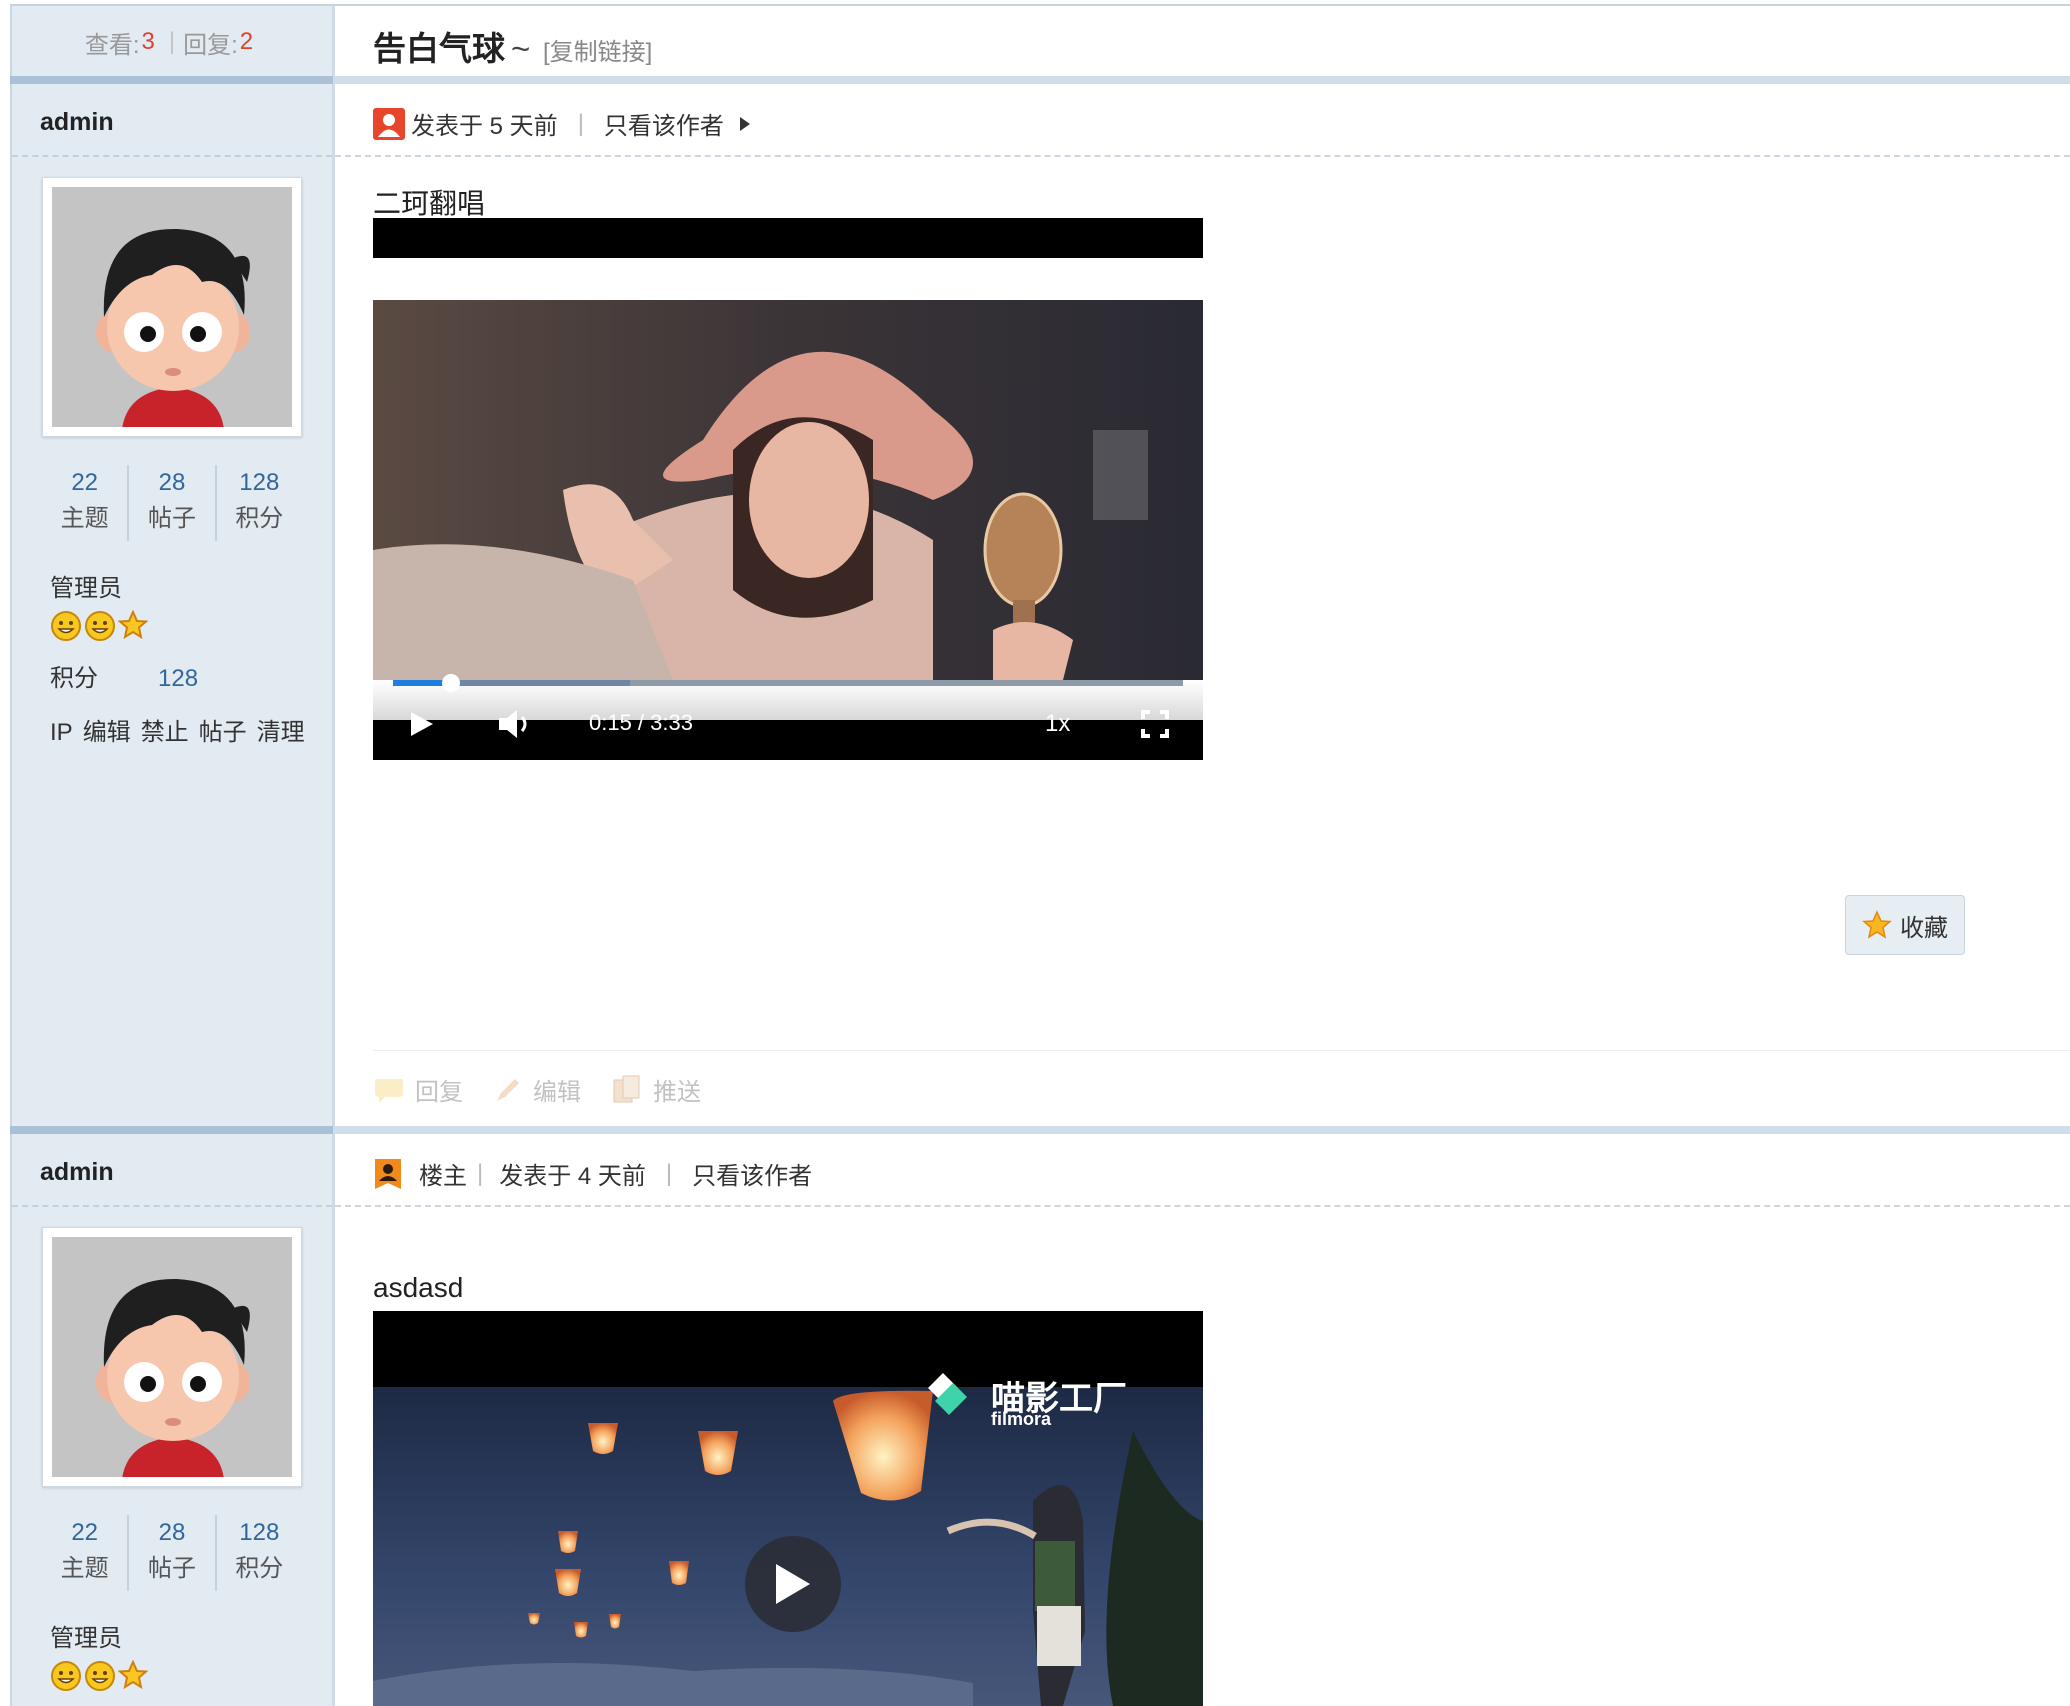  Describe the element at coordinates (148, 41) in the screenshot. I see `views-count: 3` at that location.